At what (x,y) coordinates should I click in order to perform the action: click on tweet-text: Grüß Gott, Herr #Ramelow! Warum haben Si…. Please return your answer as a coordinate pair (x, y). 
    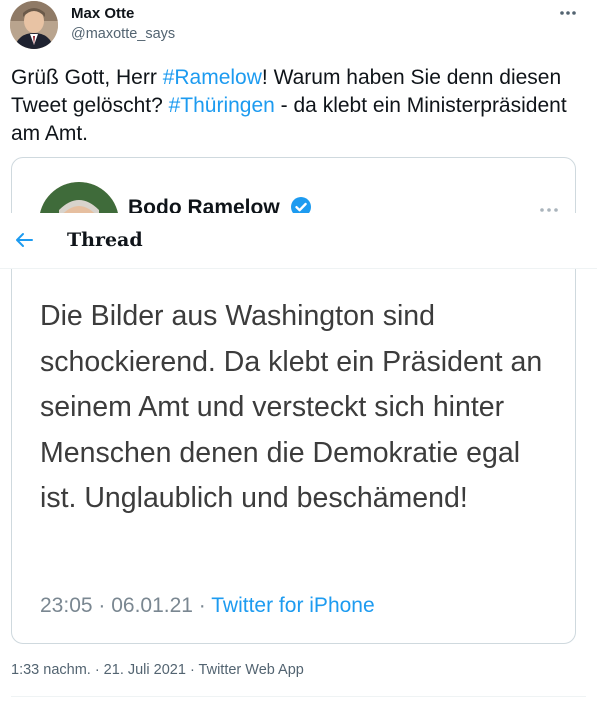
    Looking at the image, I should click on (296, 106).